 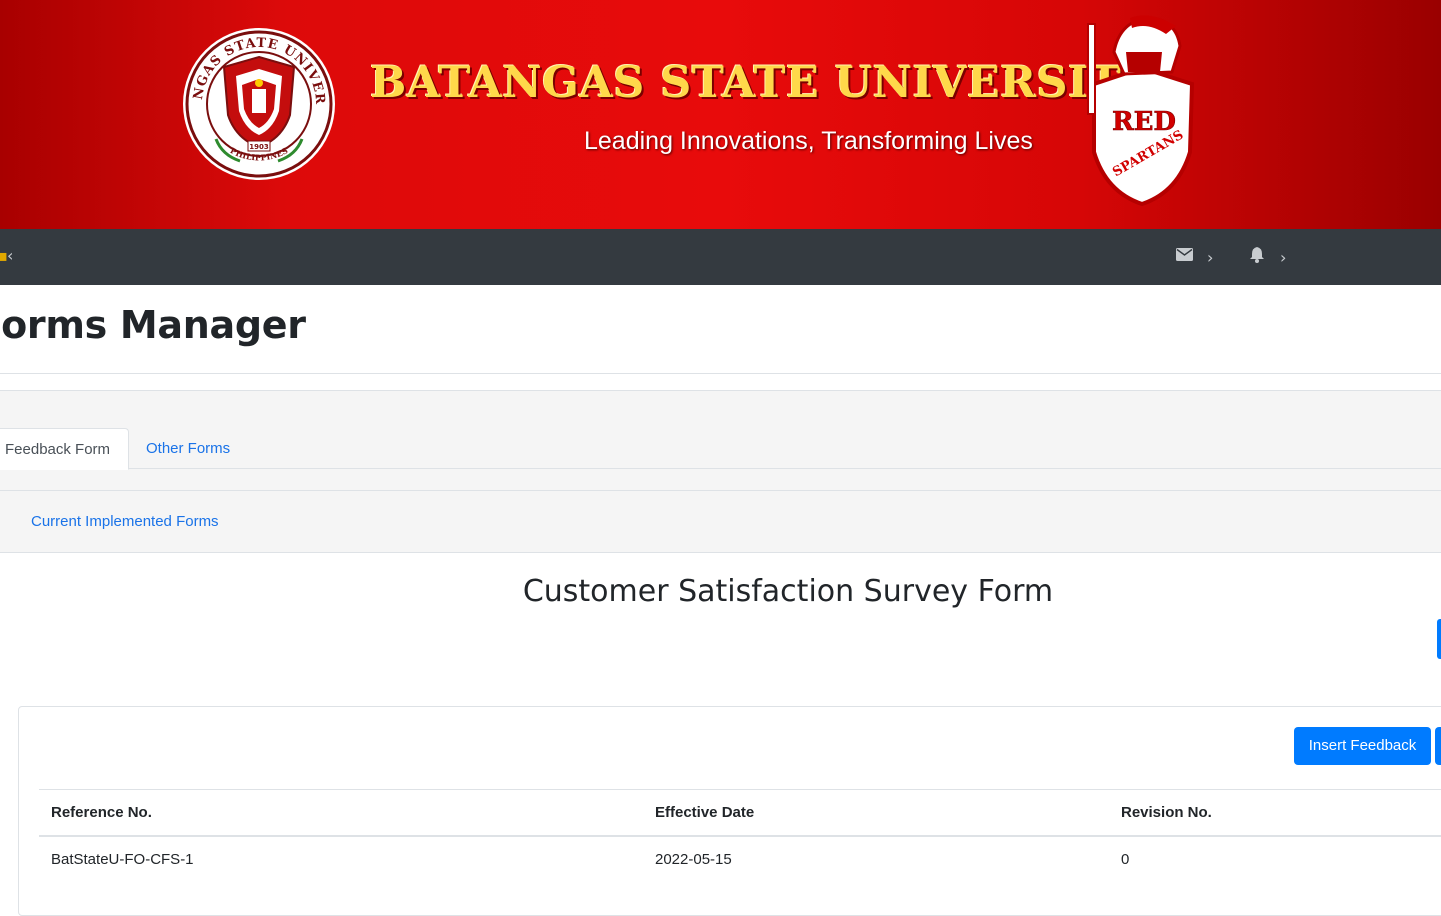 What do you see at coordinates (740, 836) in the screenshot?
I see `table-header-border` at bounding box center [740, 836].